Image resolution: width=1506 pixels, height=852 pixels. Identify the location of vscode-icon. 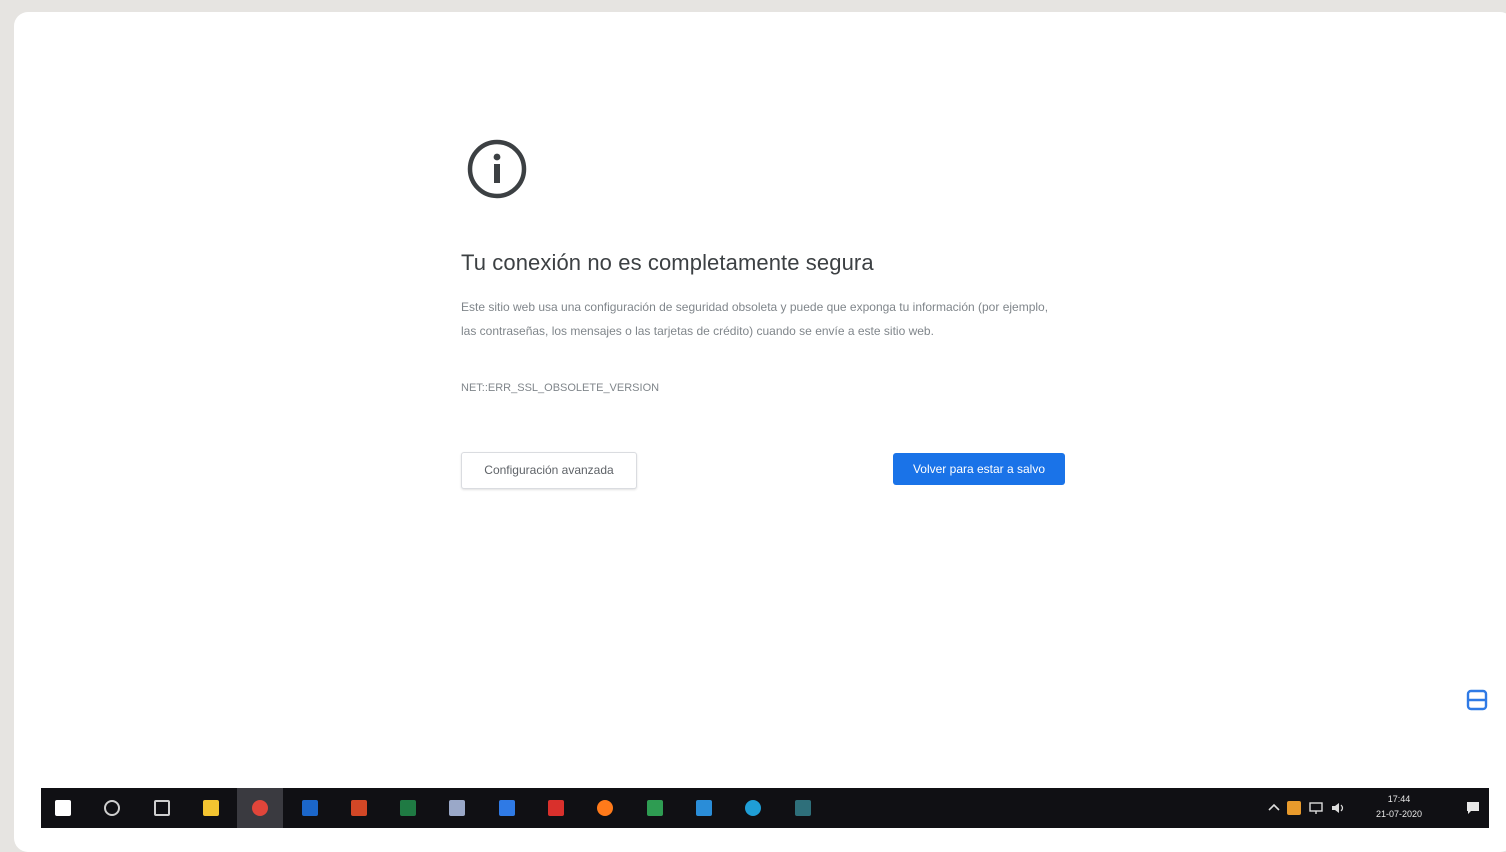
(704, 808).